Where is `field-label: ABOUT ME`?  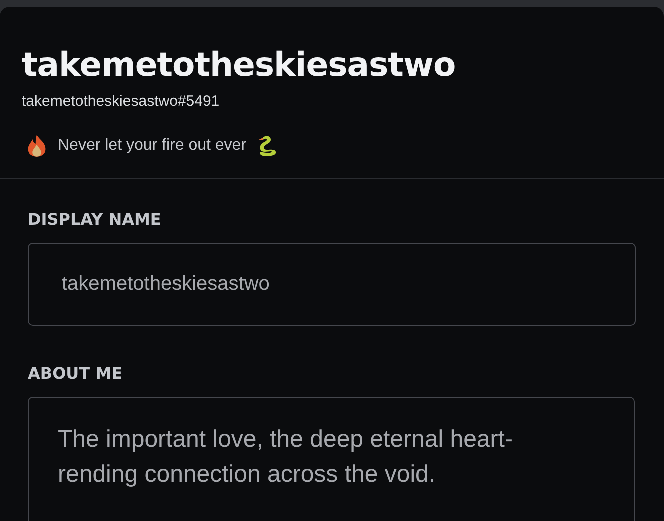 field-label: ABOUT ME is located at coordinates (76, 373).